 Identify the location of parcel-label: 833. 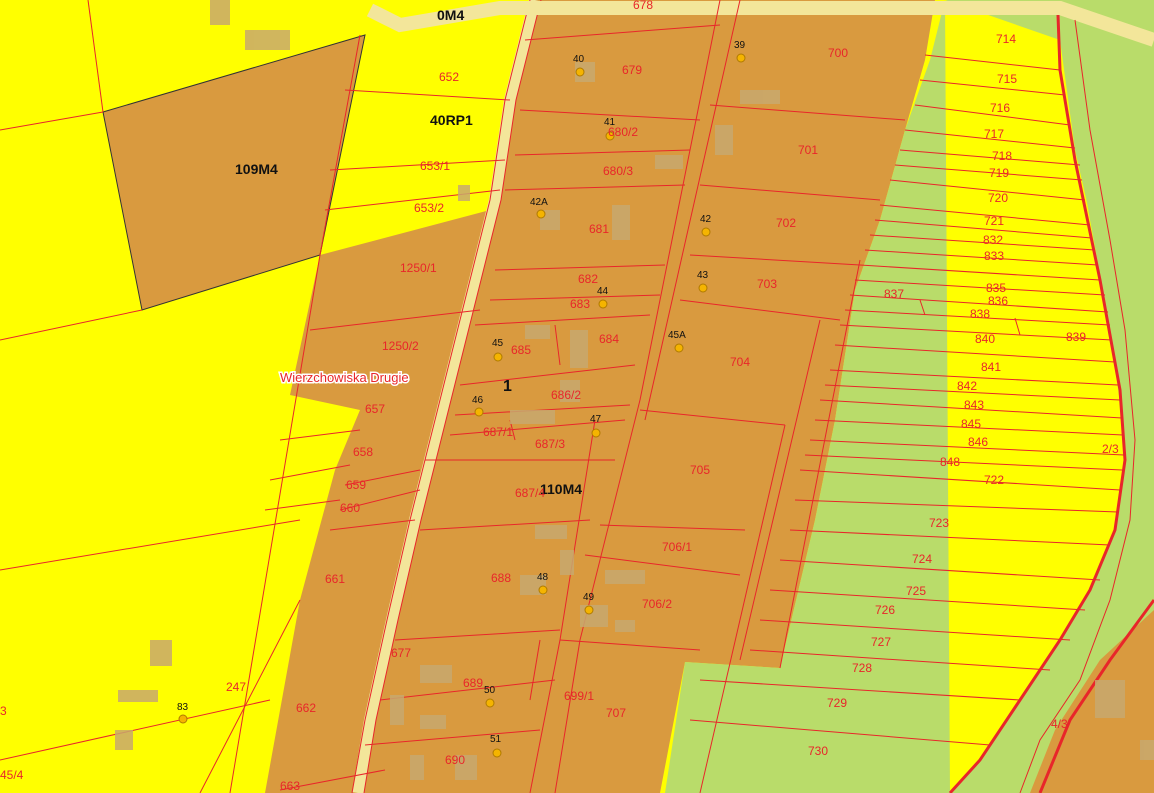
(994, 256).